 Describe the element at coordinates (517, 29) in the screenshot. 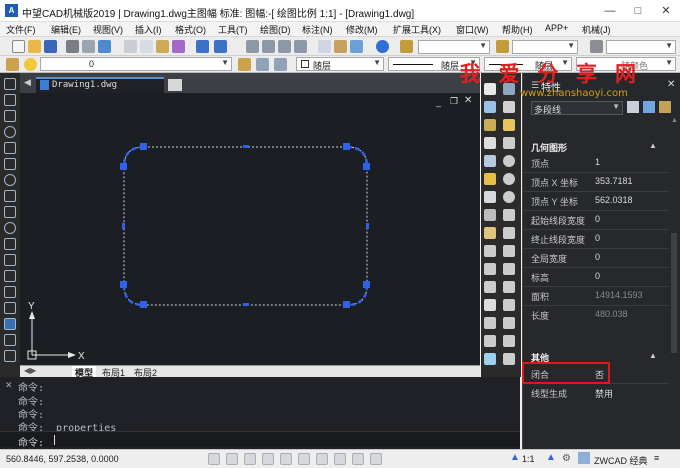

I see `menu-help: 帮助(H)` at that location.